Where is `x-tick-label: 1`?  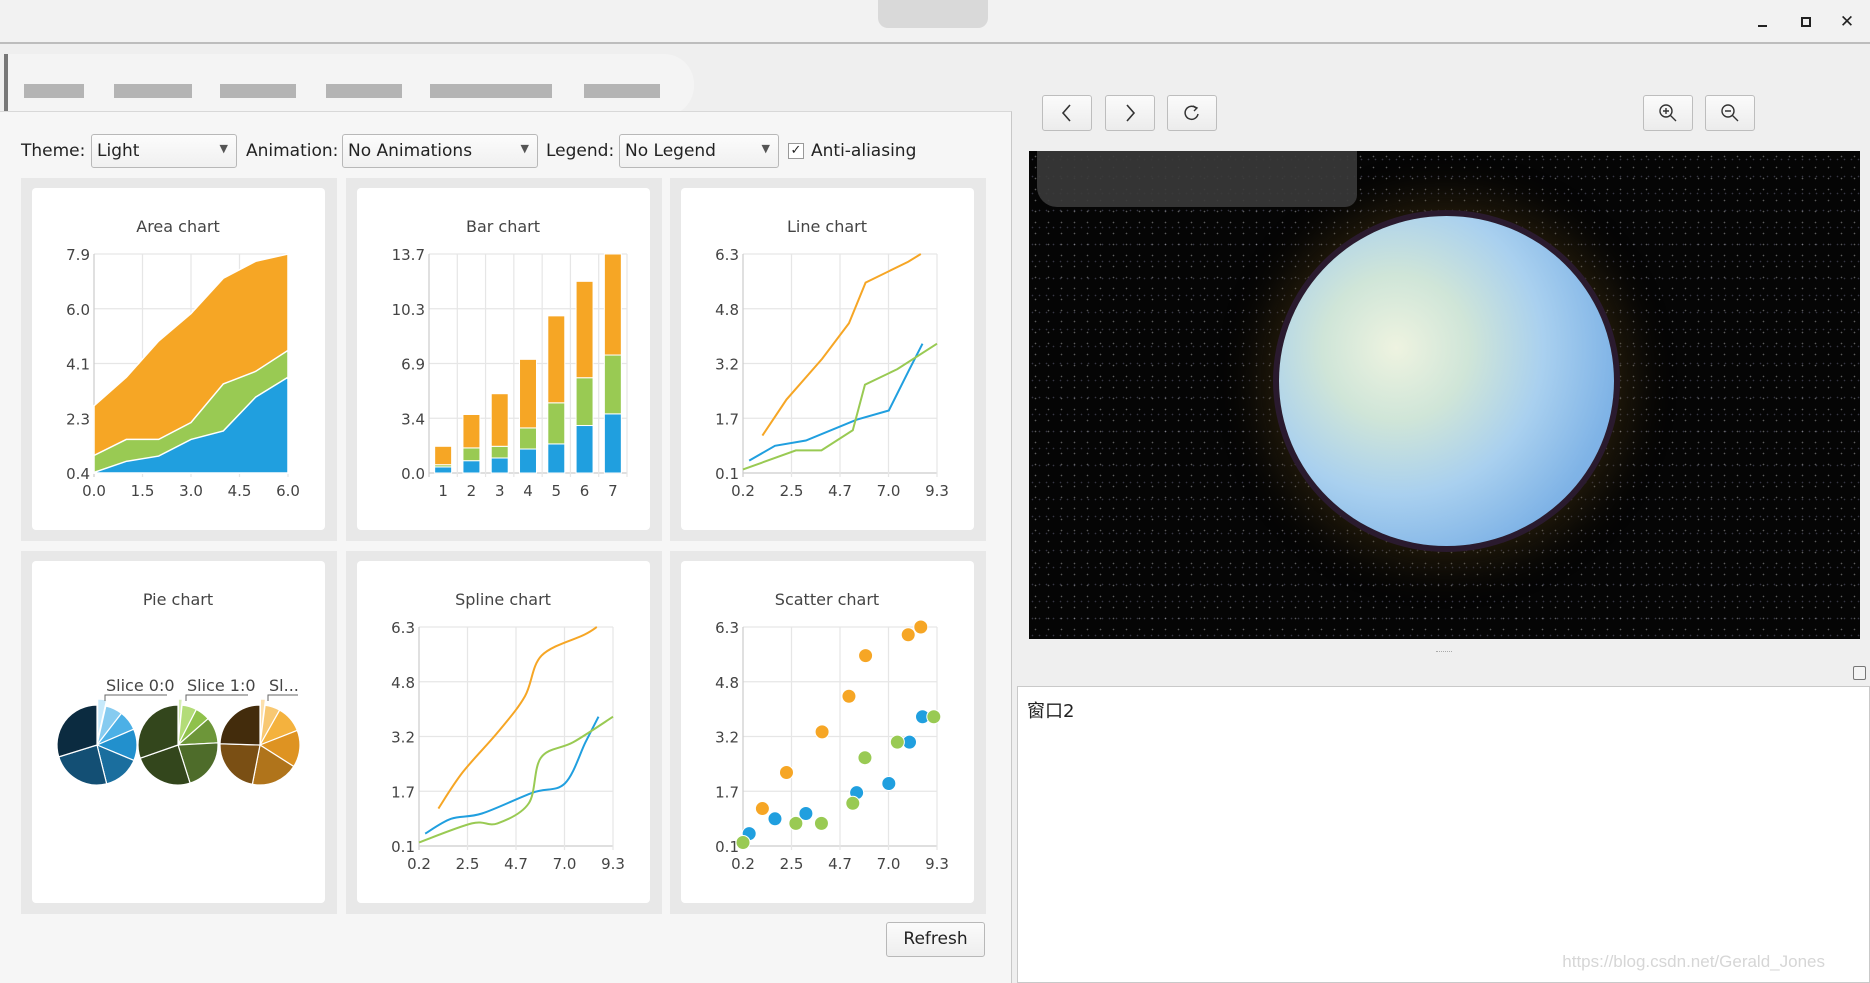 x-tick-label: 1 is located at coordinates (443, 491).